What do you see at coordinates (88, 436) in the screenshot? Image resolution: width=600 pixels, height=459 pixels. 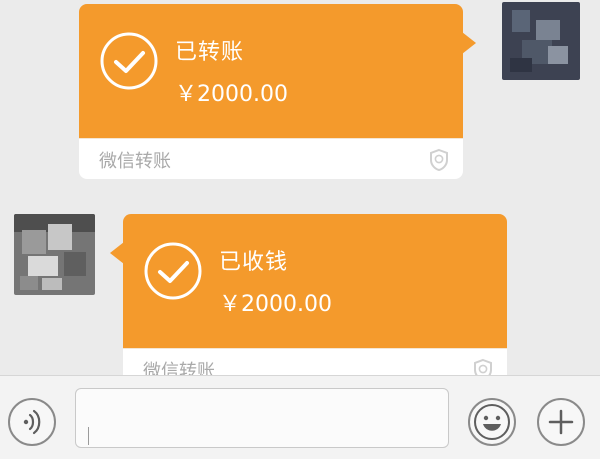 I see `text-caret` at bounding box center [88, 436].